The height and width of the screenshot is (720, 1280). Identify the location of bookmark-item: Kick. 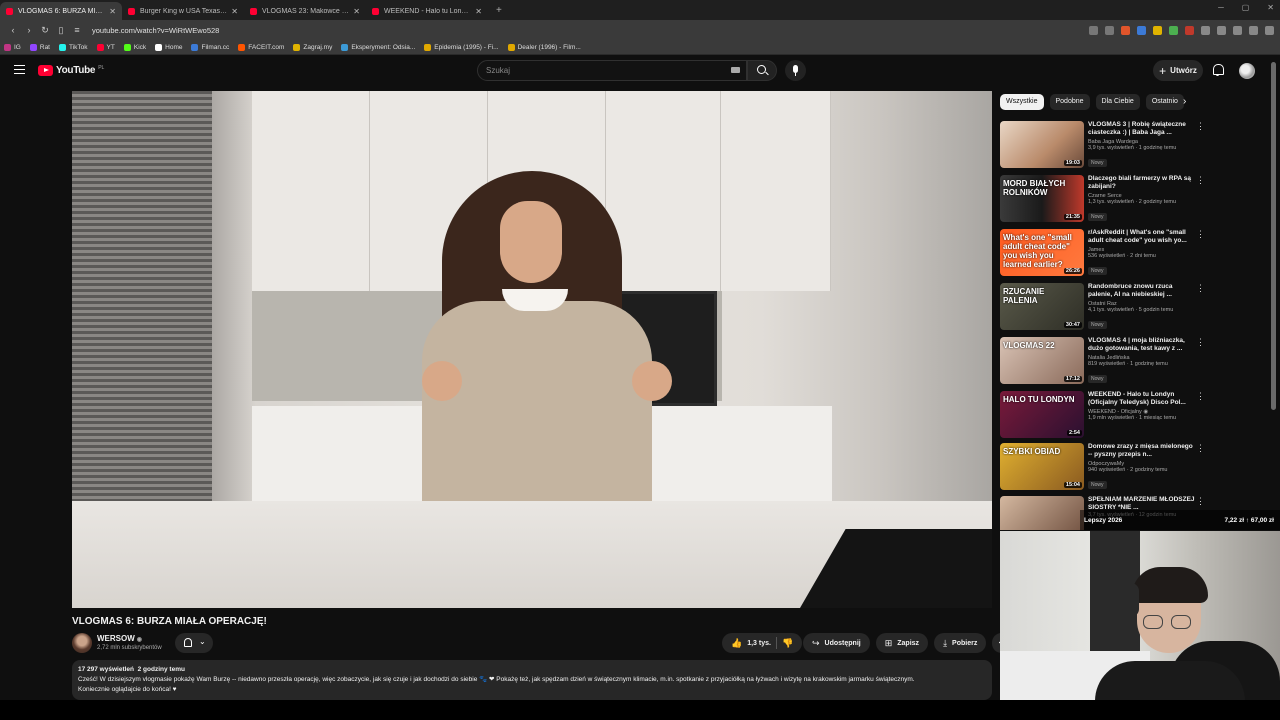
(134, 47).